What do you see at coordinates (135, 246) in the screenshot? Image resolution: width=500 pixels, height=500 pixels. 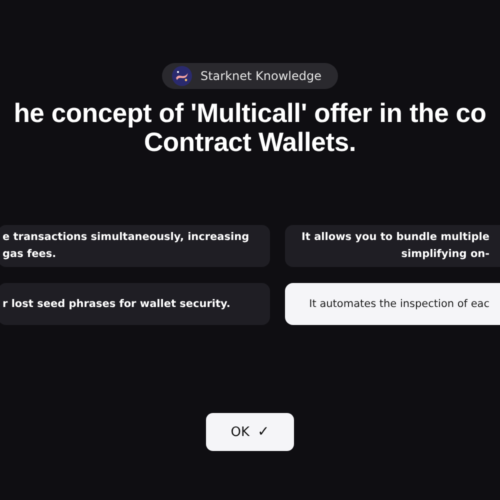 I see `answer-option: e transactions simultaneously, increasing gas fees.` at bounding box center [135, 246].